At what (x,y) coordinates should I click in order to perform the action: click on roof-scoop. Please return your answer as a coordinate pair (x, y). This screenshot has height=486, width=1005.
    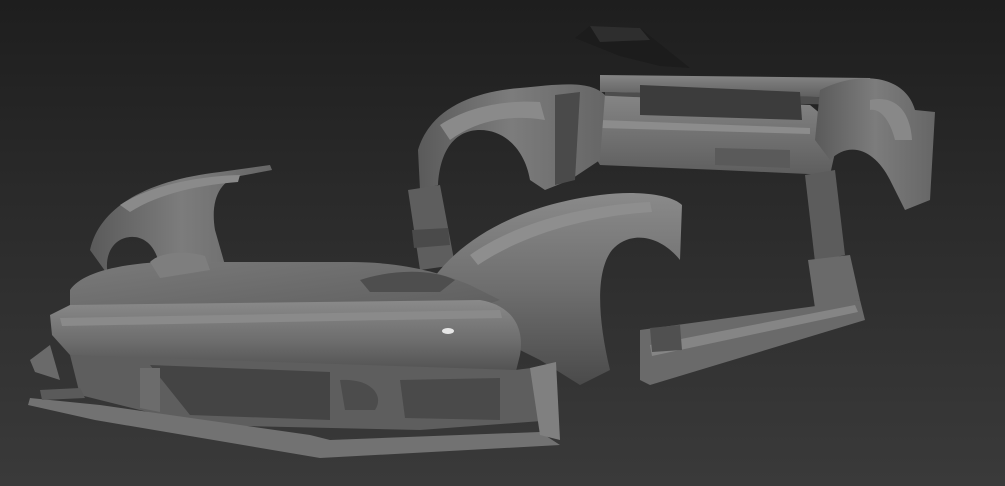
    Looking at the image, I should click on (632, 47).